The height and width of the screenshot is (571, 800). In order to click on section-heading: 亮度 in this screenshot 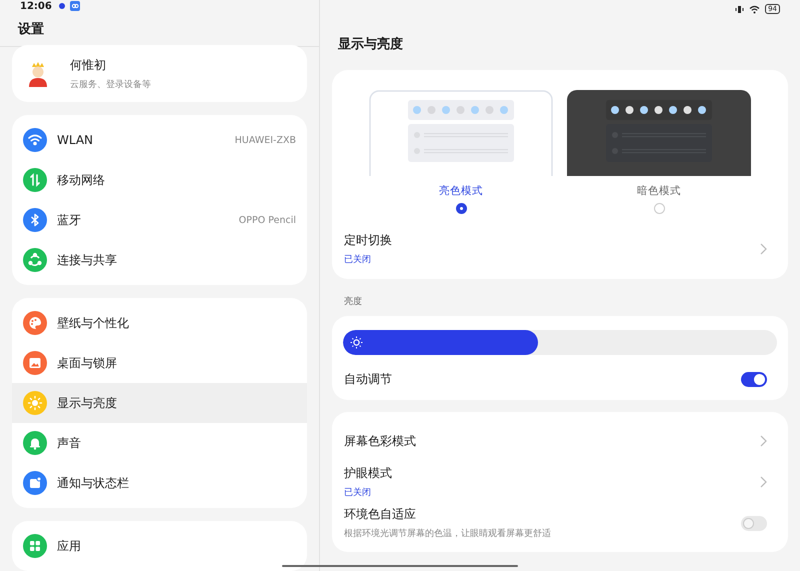, I will do `click(353, 302)`.